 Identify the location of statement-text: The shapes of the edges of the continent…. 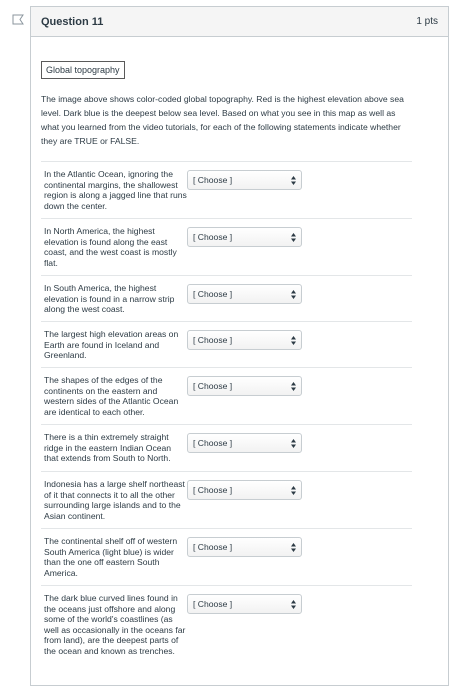
(111, 396).